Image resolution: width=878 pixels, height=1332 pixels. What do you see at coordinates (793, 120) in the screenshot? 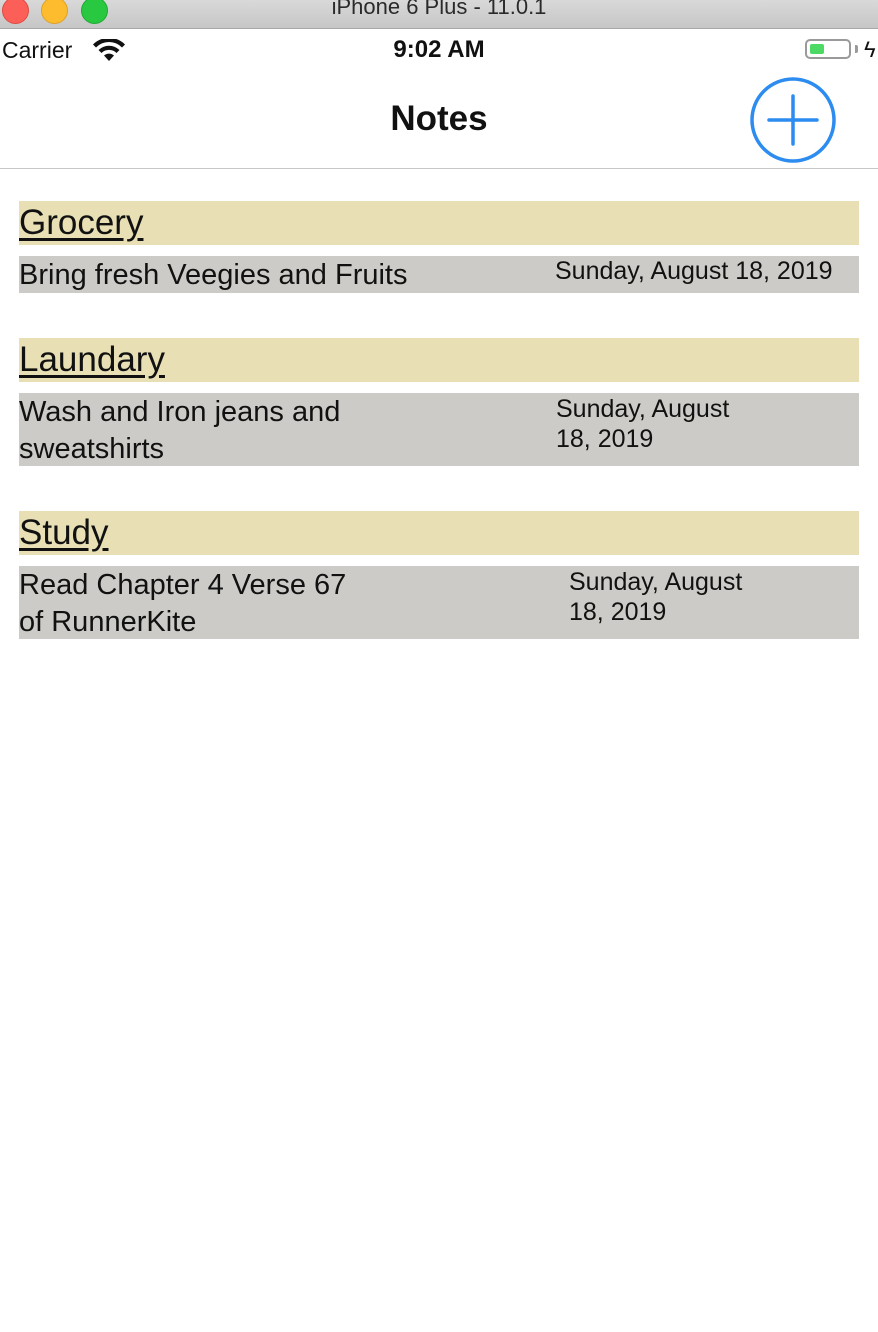
I see `add-note-button` at bounding box center [793, 120].